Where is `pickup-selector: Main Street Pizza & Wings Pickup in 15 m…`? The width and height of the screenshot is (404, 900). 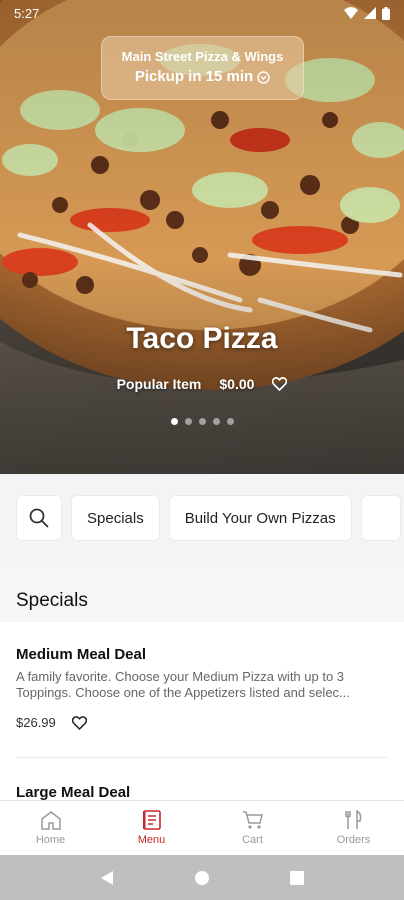 pickup-selector: Main Street Pizza & Wings Pickup in 15 m… is located at coordinates (202, 68).